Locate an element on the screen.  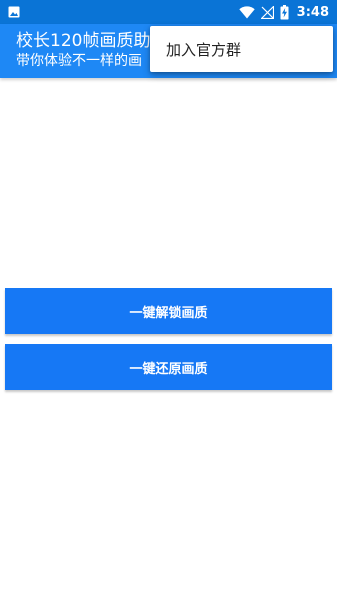
signal-icon is located at coordinates (267, 12).